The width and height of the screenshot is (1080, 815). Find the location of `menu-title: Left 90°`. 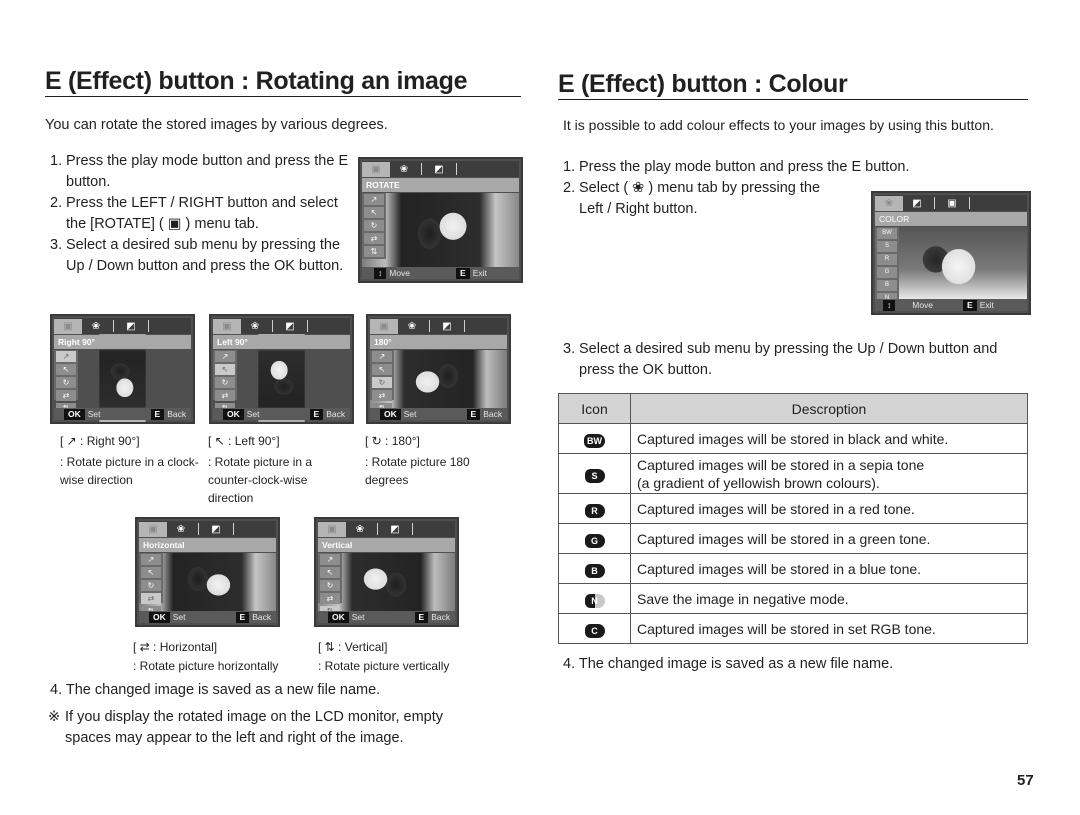

menu-title: Left 90° is located at coordinates (281, 342).